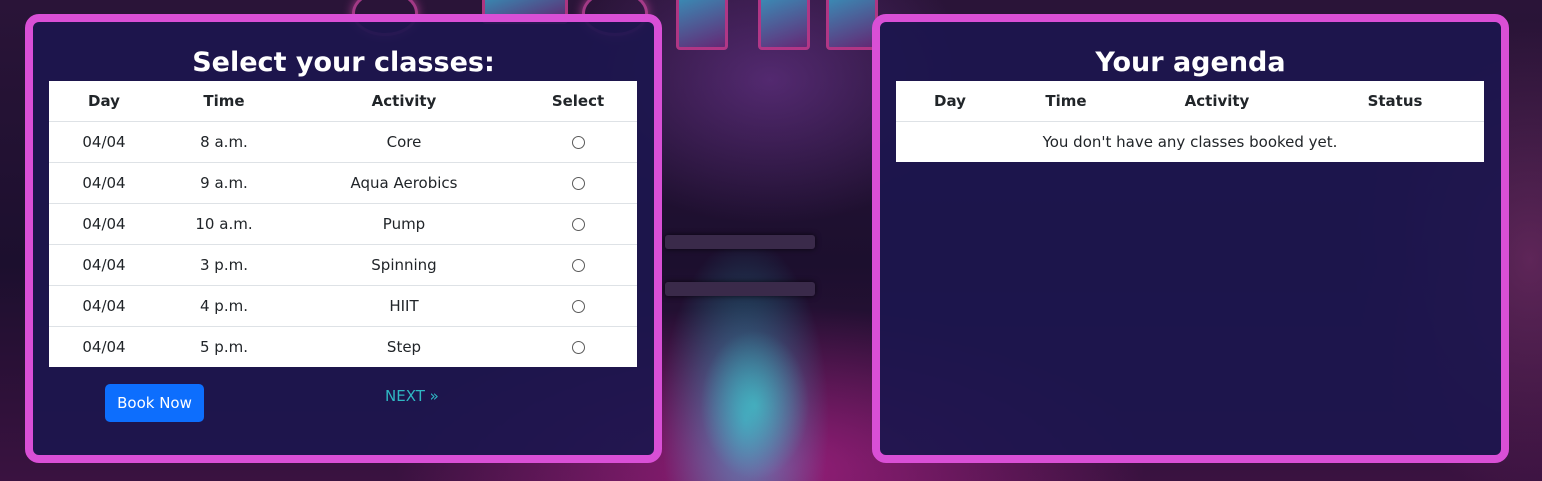  What do you see at coordinates (404, 183) in the screenshot?
I see `class-activity: Aqua Aerobics` at bounding box center [404, 183].